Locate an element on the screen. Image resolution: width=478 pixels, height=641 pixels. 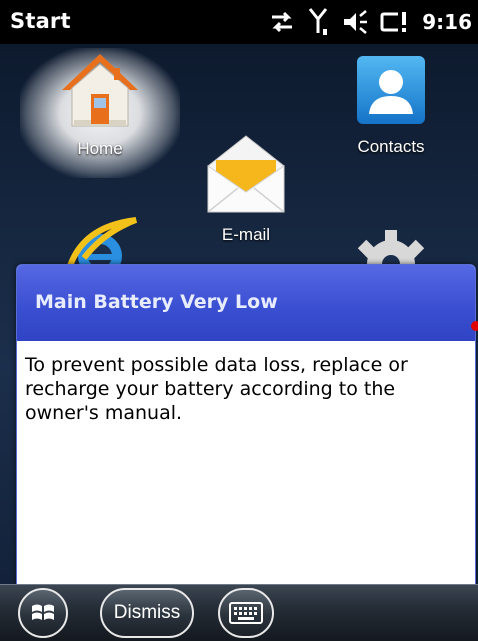
house-icon is located at coordinates (100, 90).